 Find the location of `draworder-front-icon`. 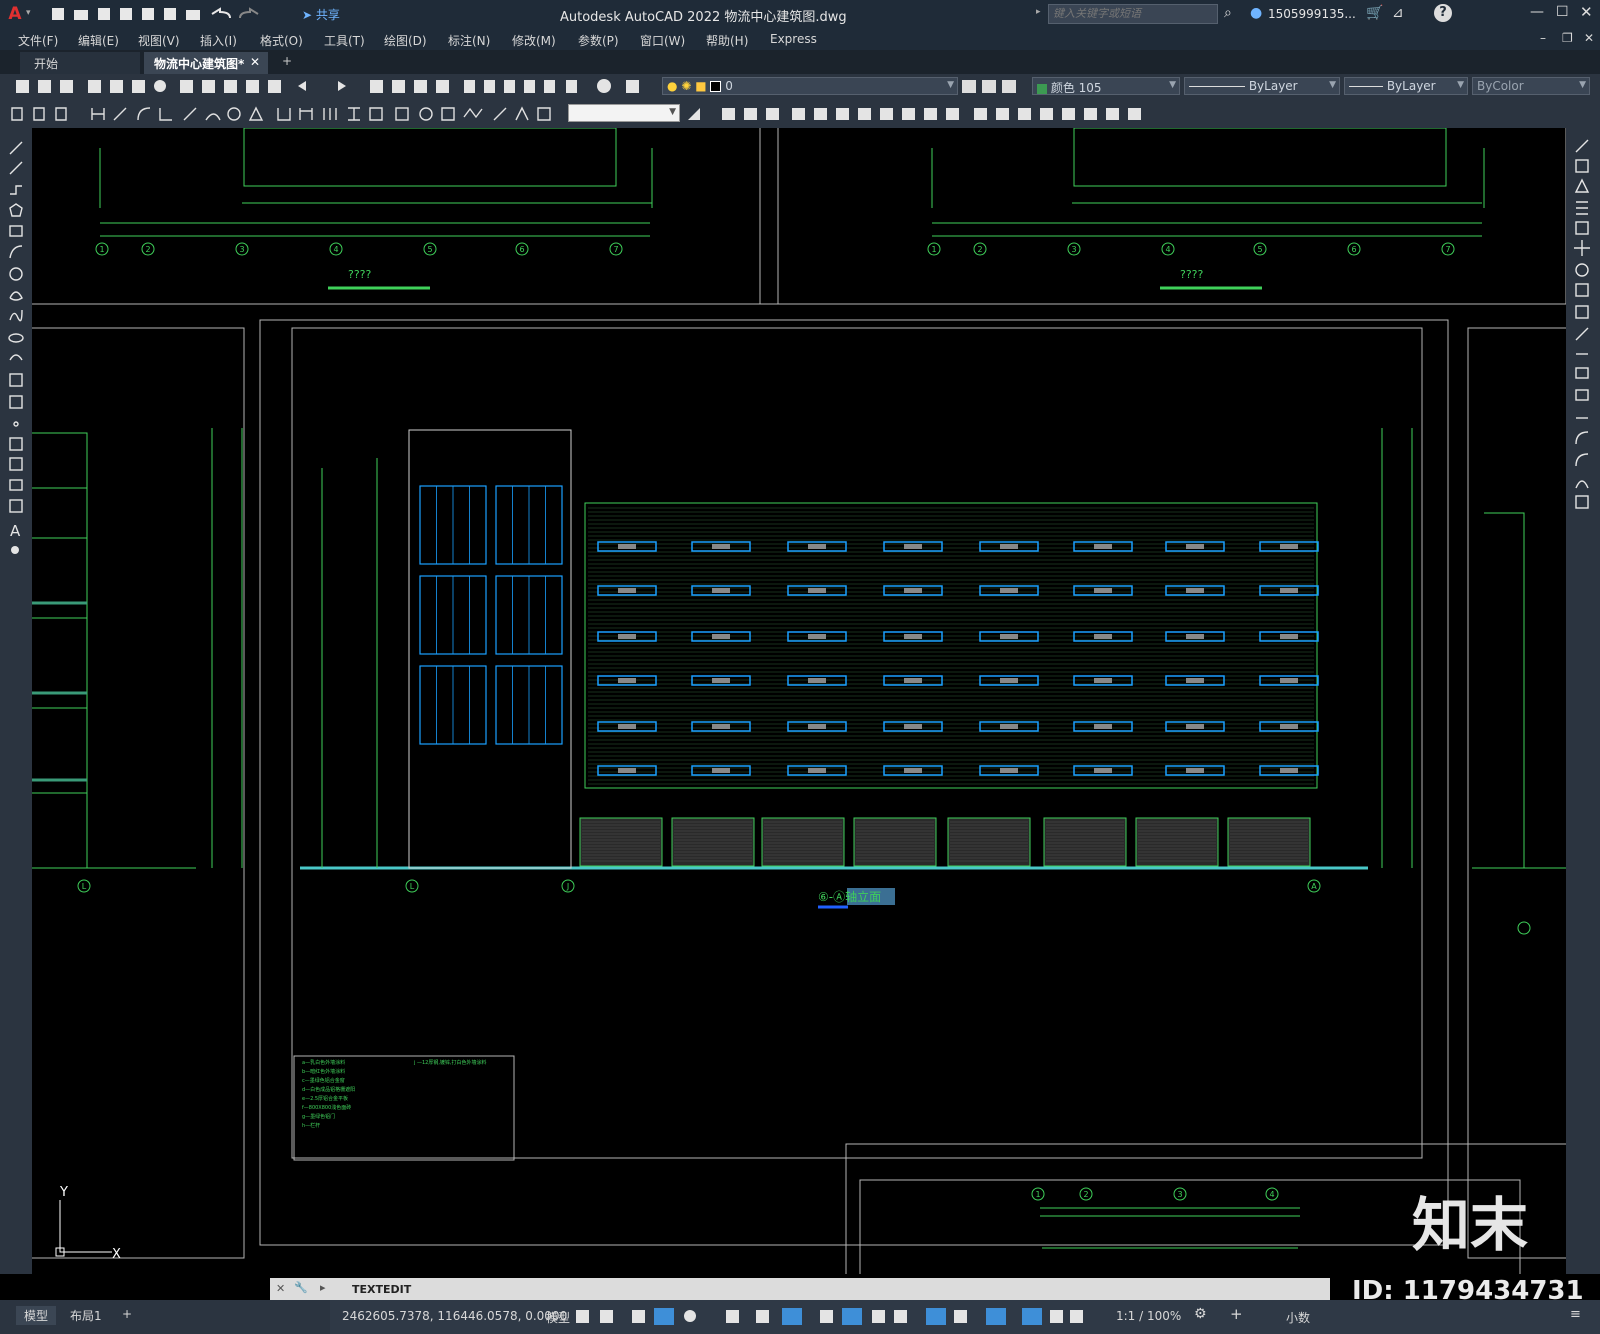

draworder-front-icon is located at coordinates (728, 114).